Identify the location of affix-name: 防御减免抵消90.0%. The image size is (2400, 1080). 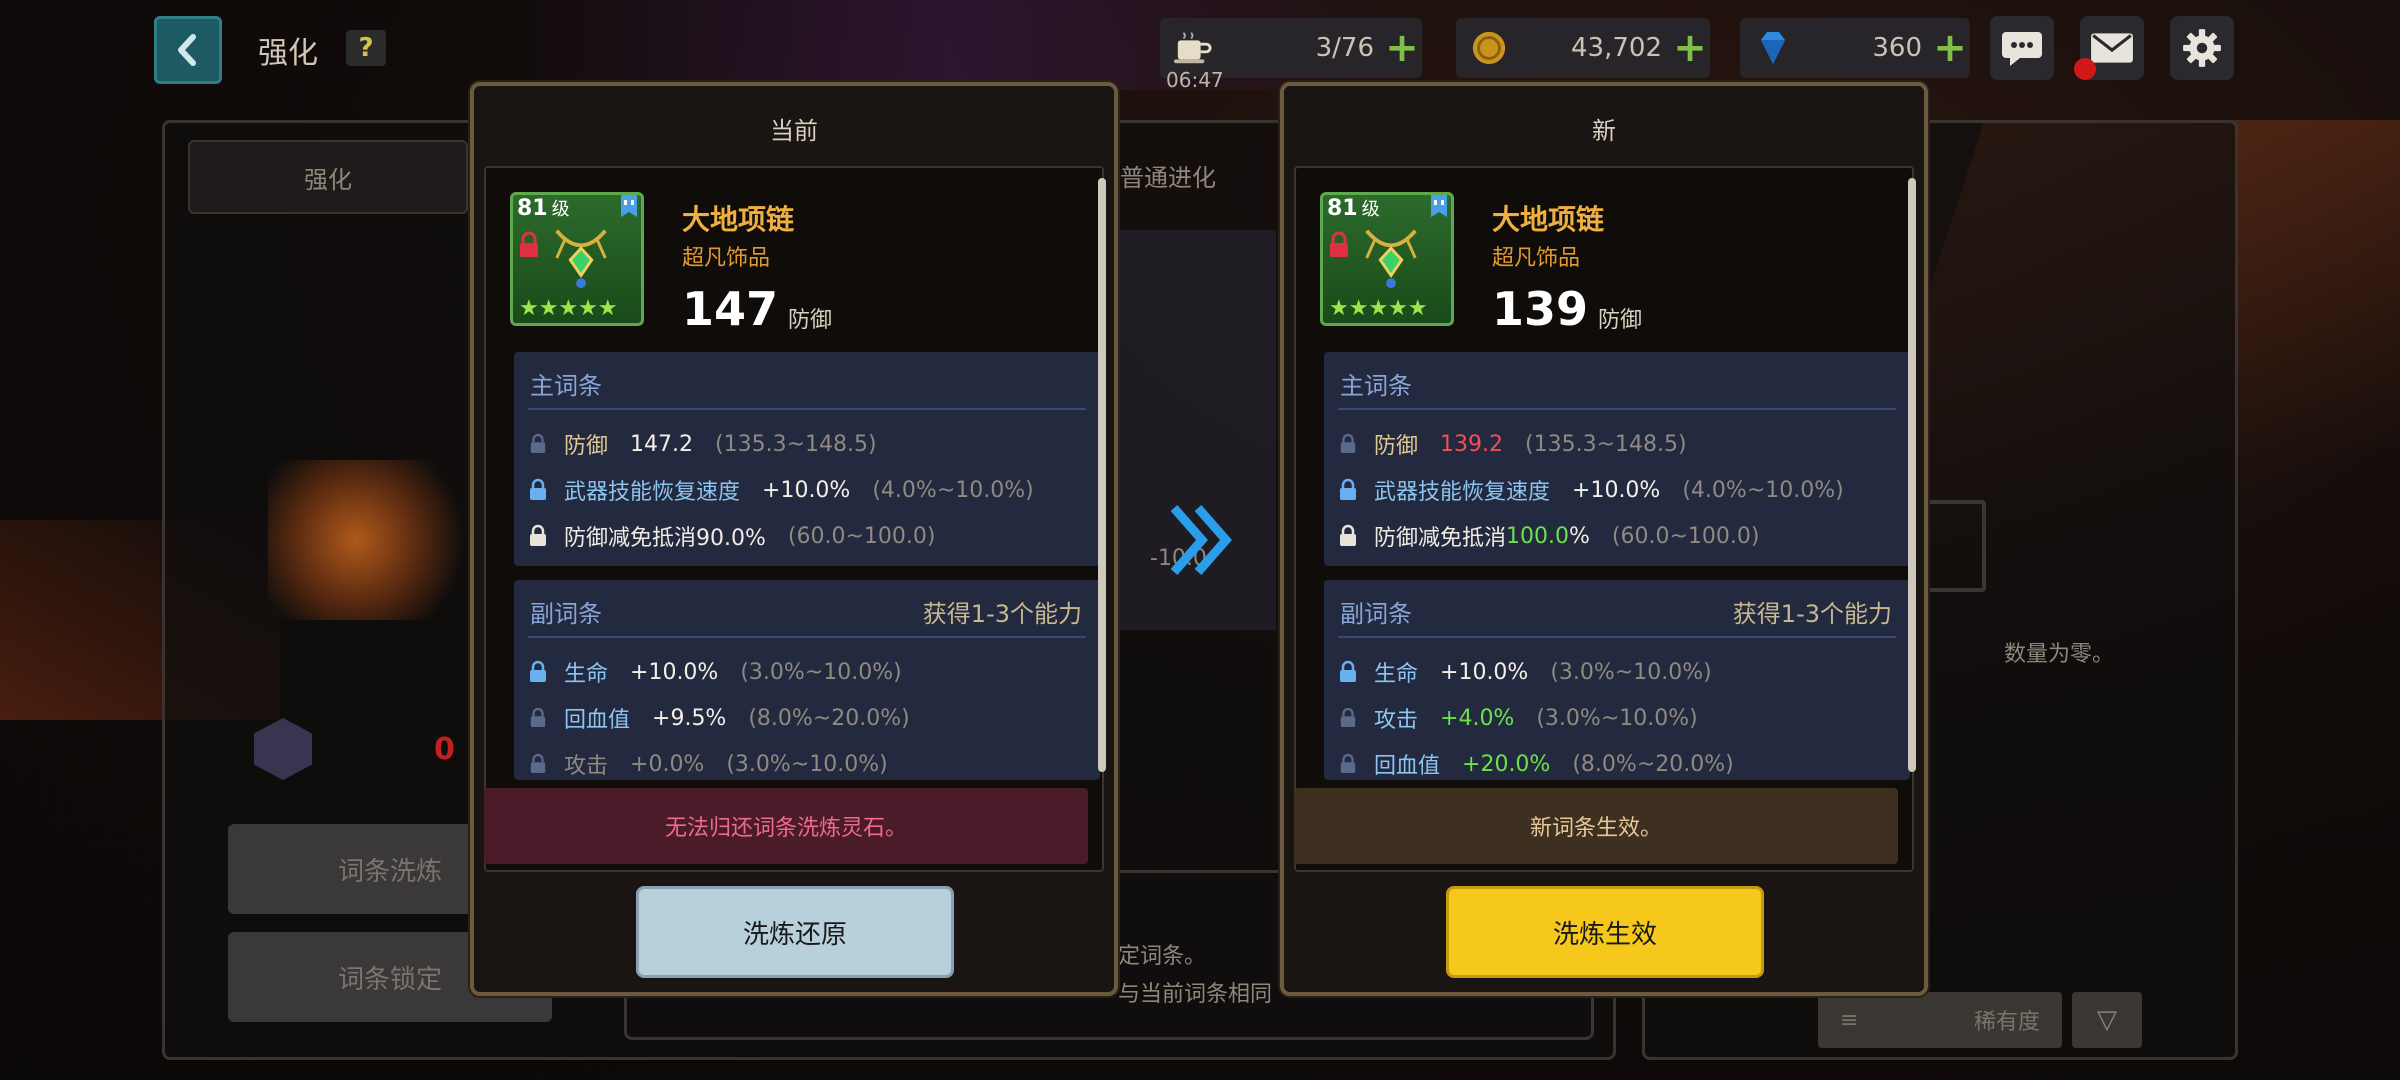
(665, 538).